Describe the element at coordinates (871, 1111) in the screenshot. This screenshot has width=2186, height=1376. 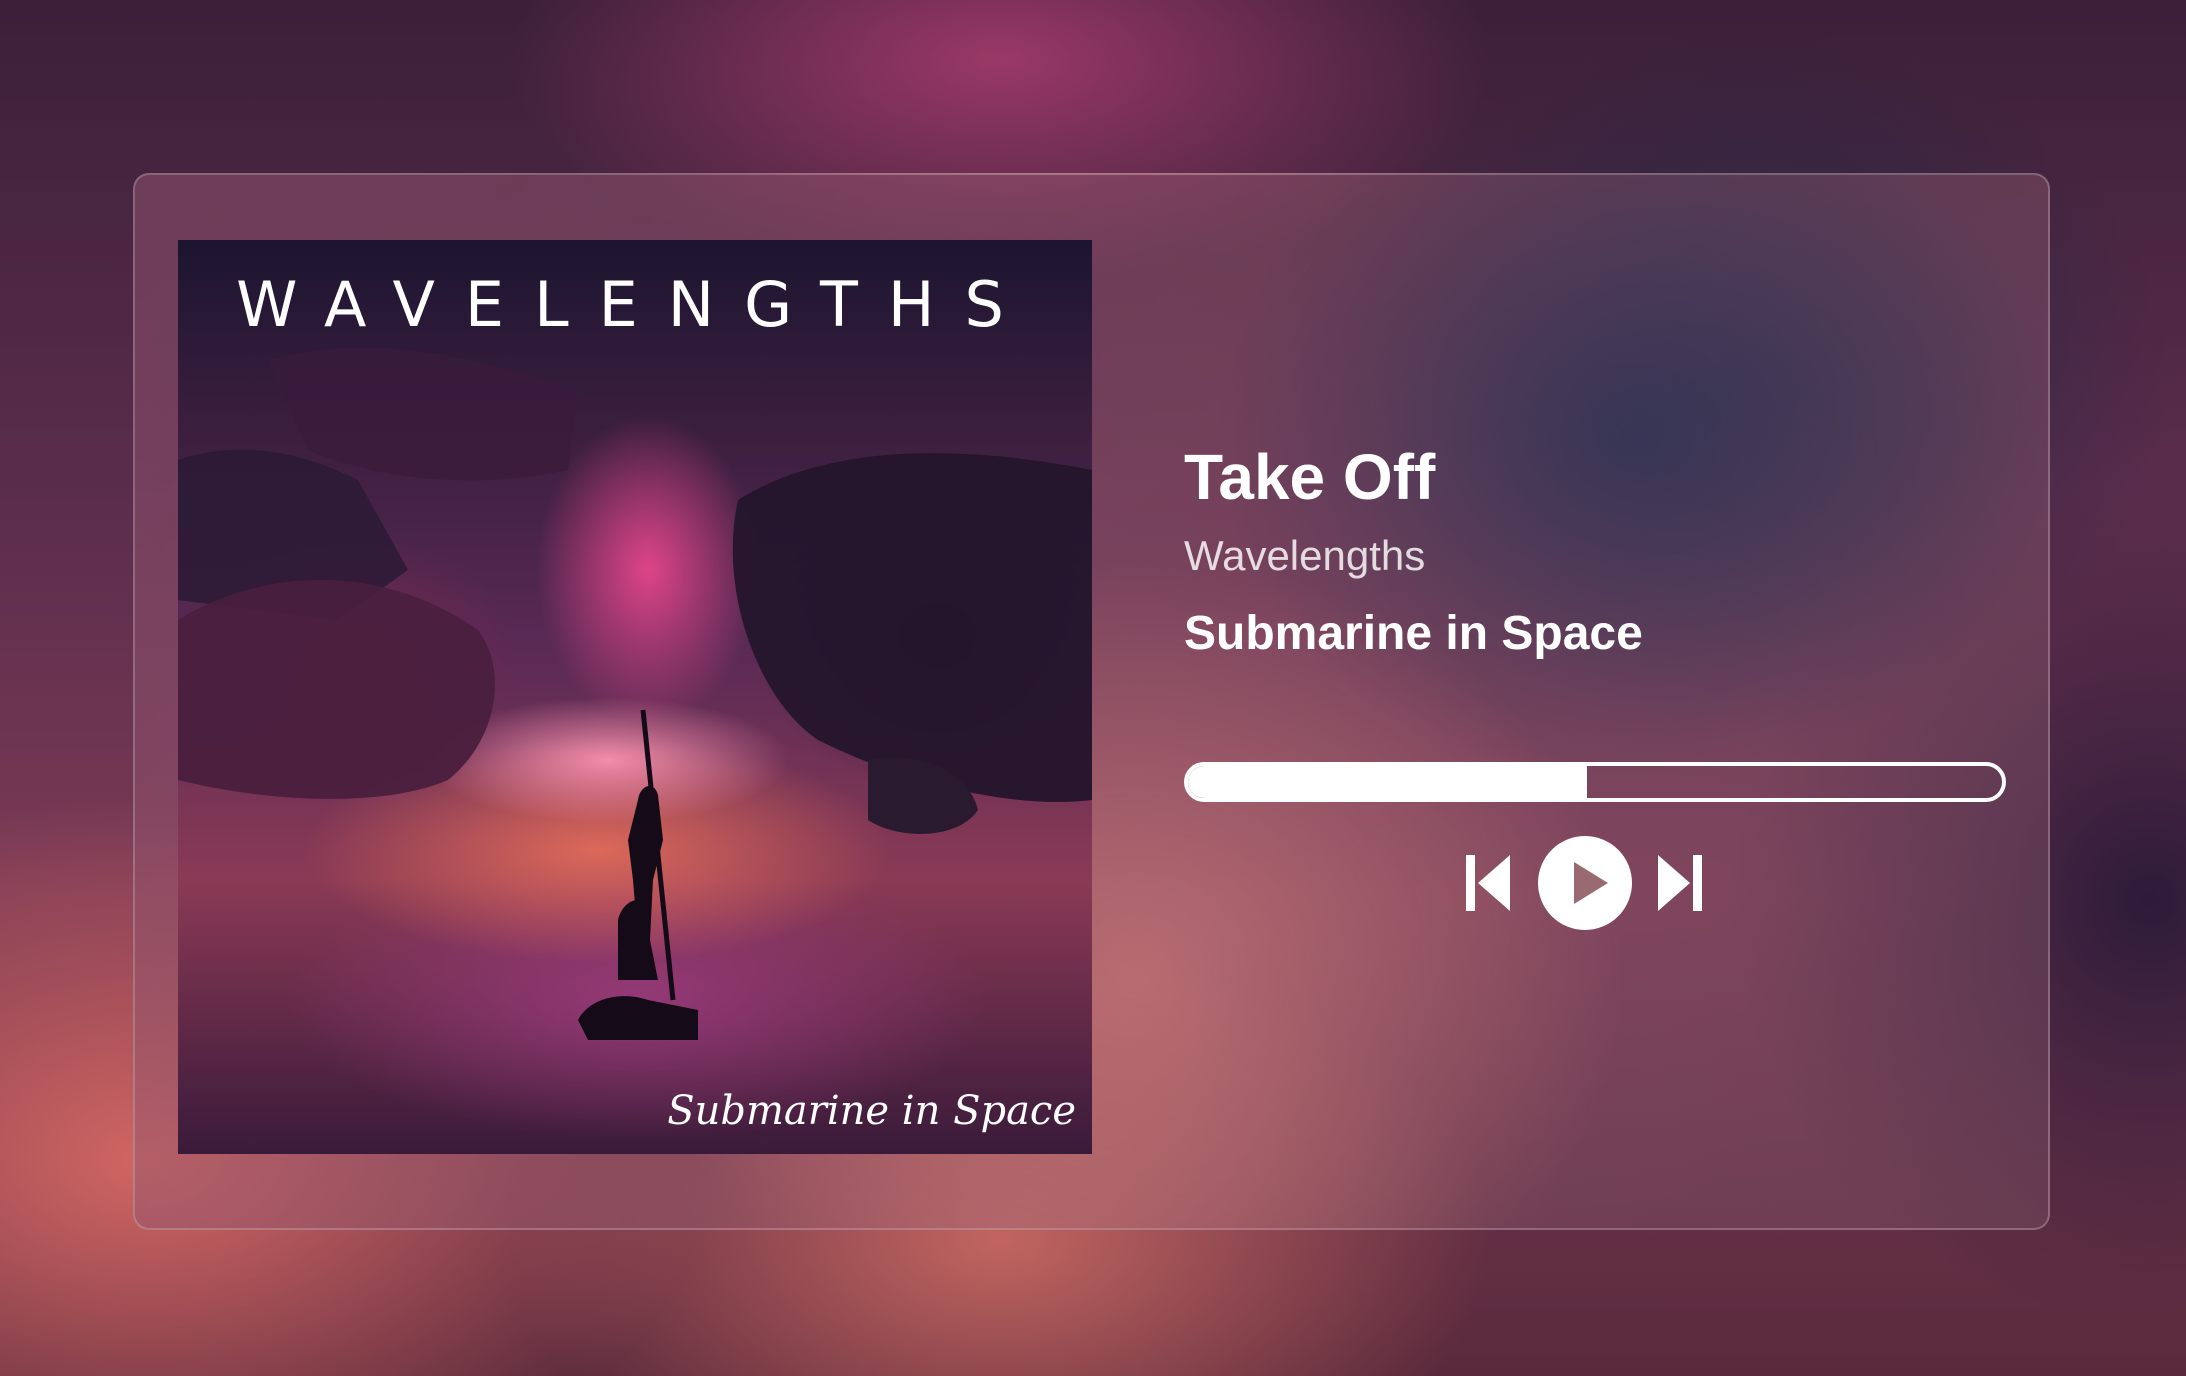
I see `cover-album-text: Submarine in Space` at that location.